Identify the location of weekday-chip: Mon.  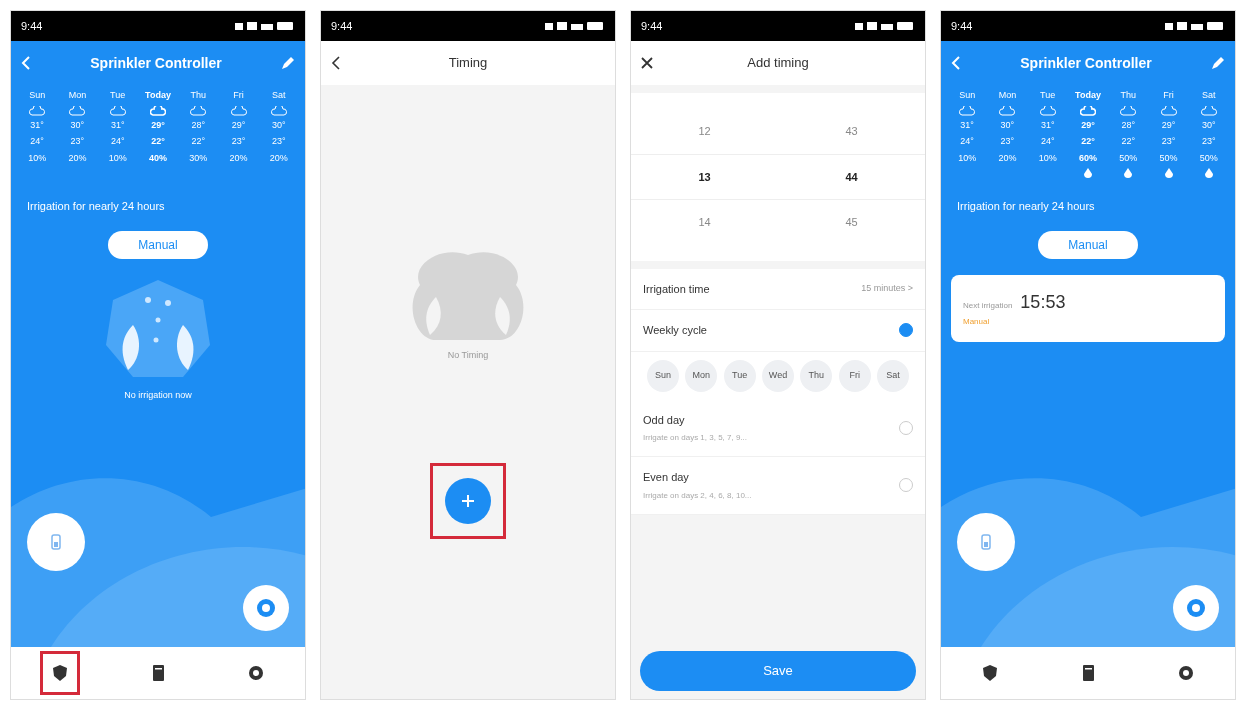
(701, 375).